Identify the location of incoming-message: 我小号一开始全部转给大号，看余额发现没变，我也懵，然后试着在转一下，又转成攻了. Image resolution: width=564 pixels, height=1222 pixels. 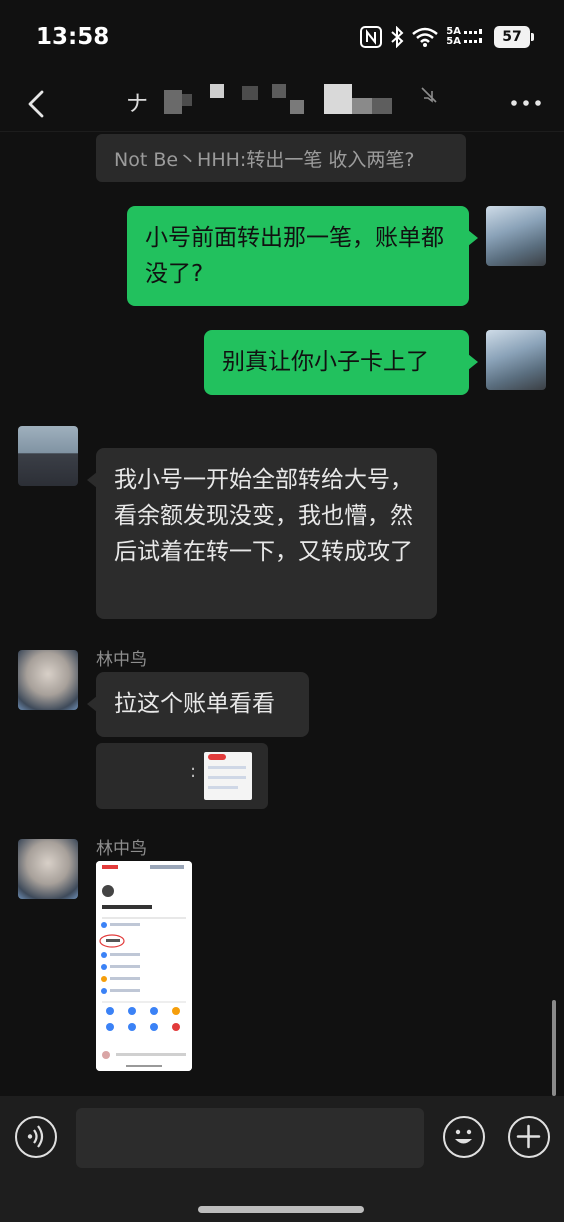
(262, 533).